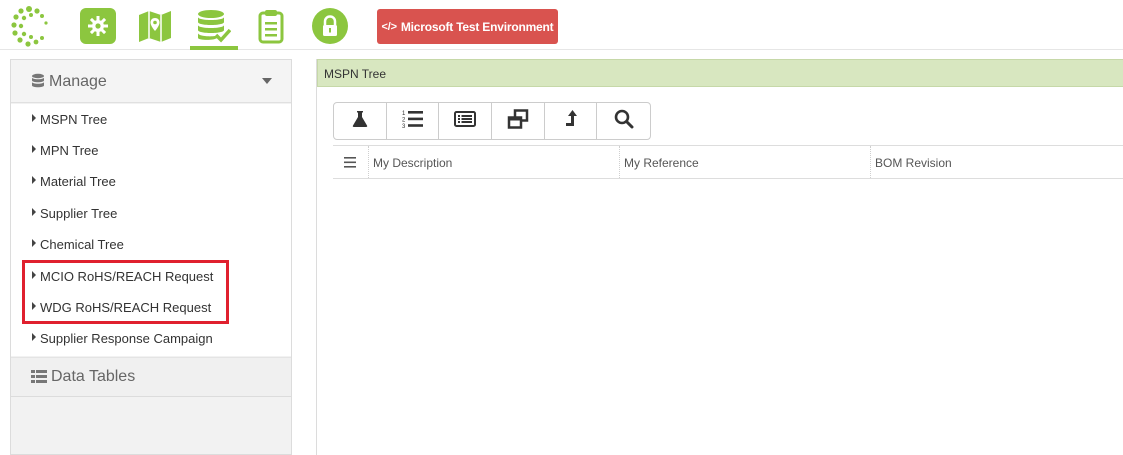  Describe the element at coordinates (477, 26) in the screenshot. I see `environment-label: Microsoft Test Environment` at that location.